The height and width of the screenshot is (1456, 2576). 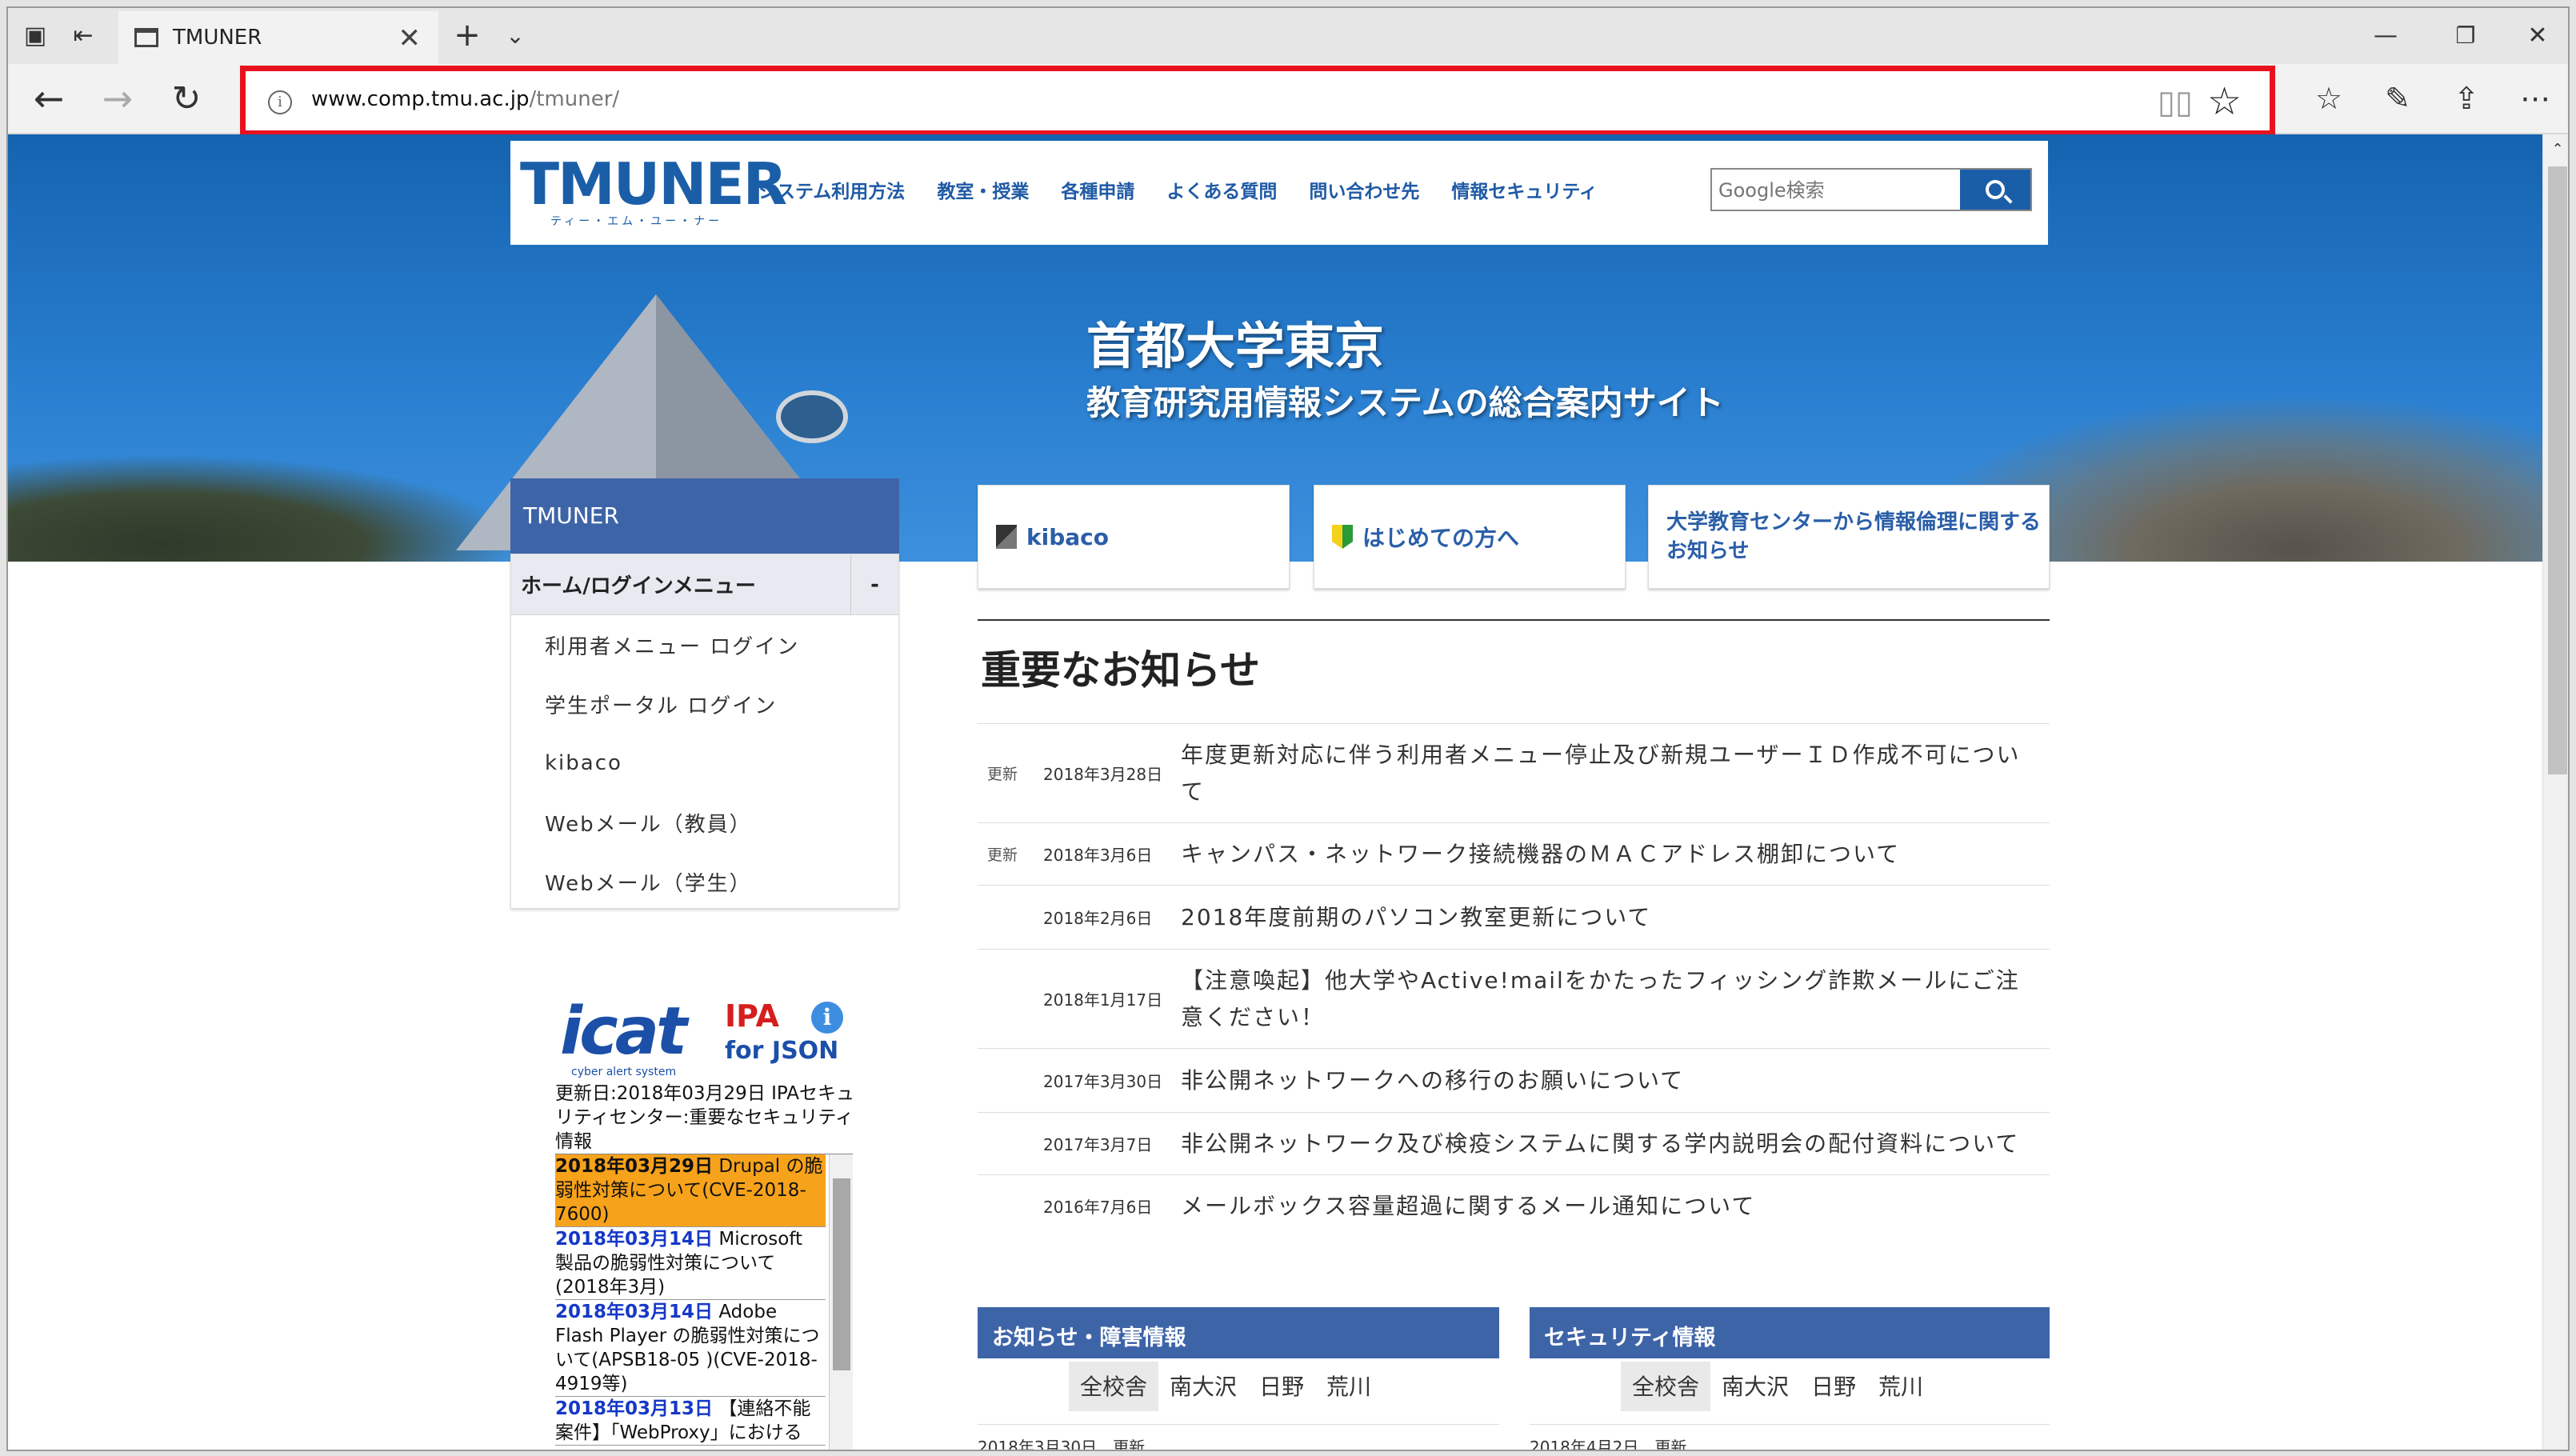 What do you see at coordinates (1790, 1332) in the screenshot?
I see `panel-security-header: セキュリティ情報` at bounding box center [1790, 1332].